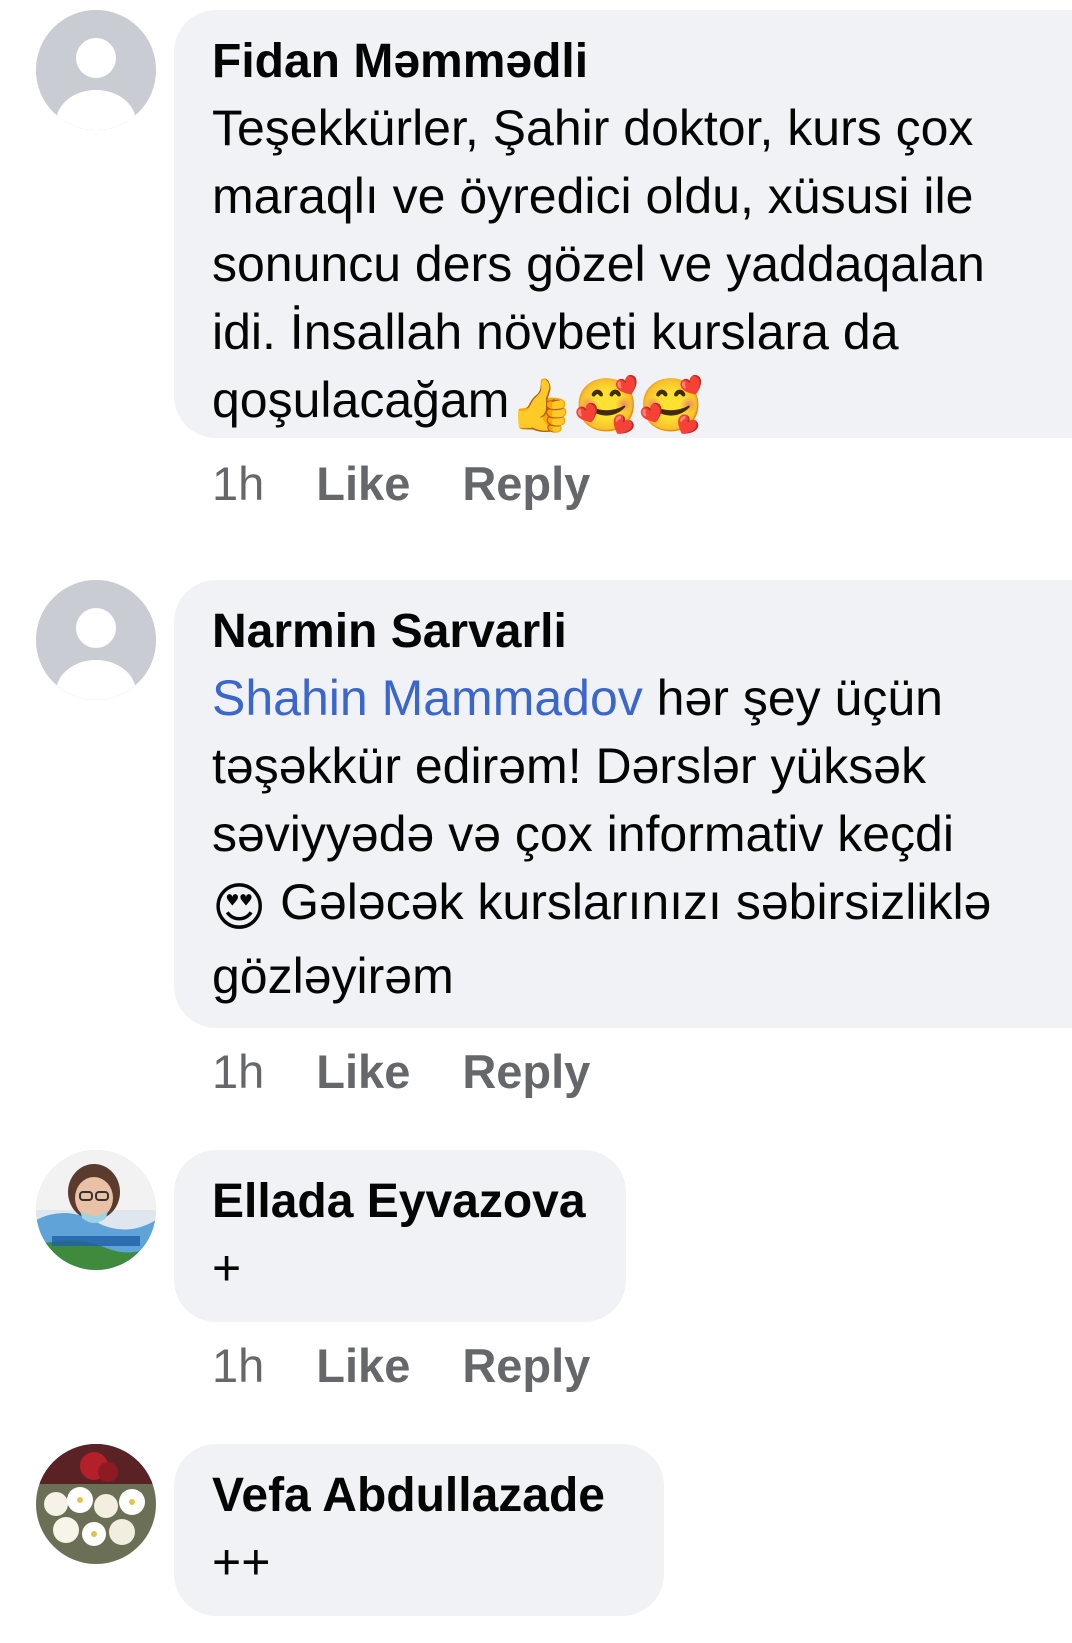 The image size is (1072, 1643). Describe the element at coordinates (239, 908) in the screenshot. I see `heart-eyes-emoji-icon: 😍` at that location.